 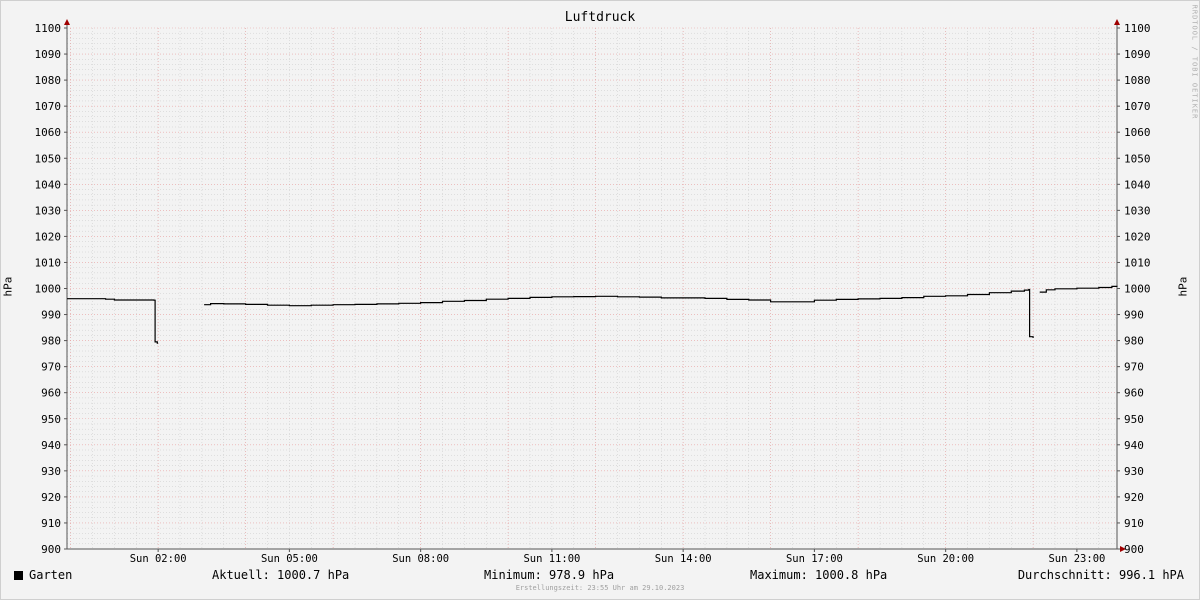 What do you see at coordinates (814, 559) in the screenshot?
I see `x-tick-label: Sun 17:00` at bounding box center [814, 559].